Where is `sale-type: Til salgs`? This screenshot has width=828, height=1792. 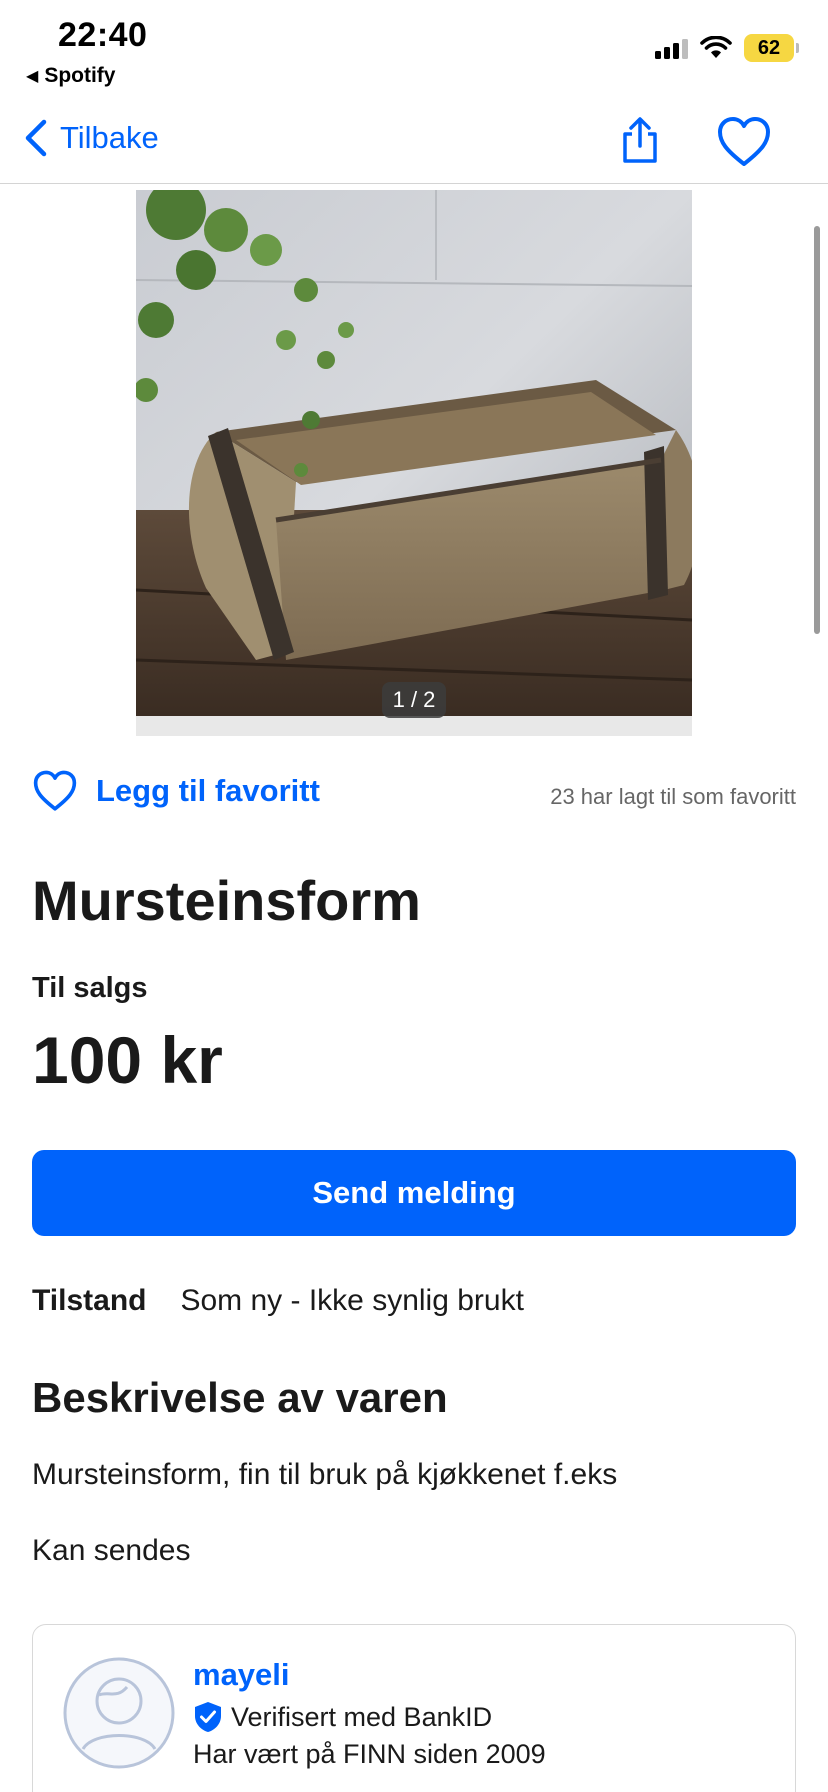 sale-type: Til salgs is located at coordinates (90, 988).